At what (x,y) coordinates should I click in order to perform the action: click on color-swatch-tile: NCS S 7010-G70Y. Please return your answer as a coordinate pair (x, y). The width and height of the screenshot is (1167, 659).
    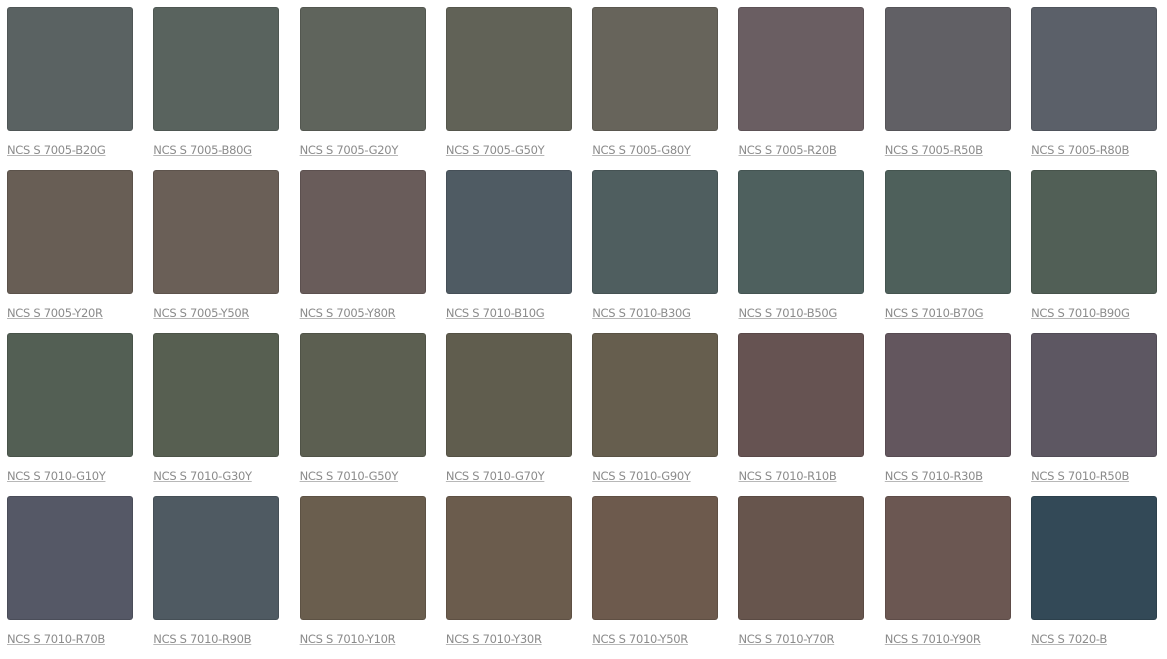
    Looking at the image, I should click on (508, 414).